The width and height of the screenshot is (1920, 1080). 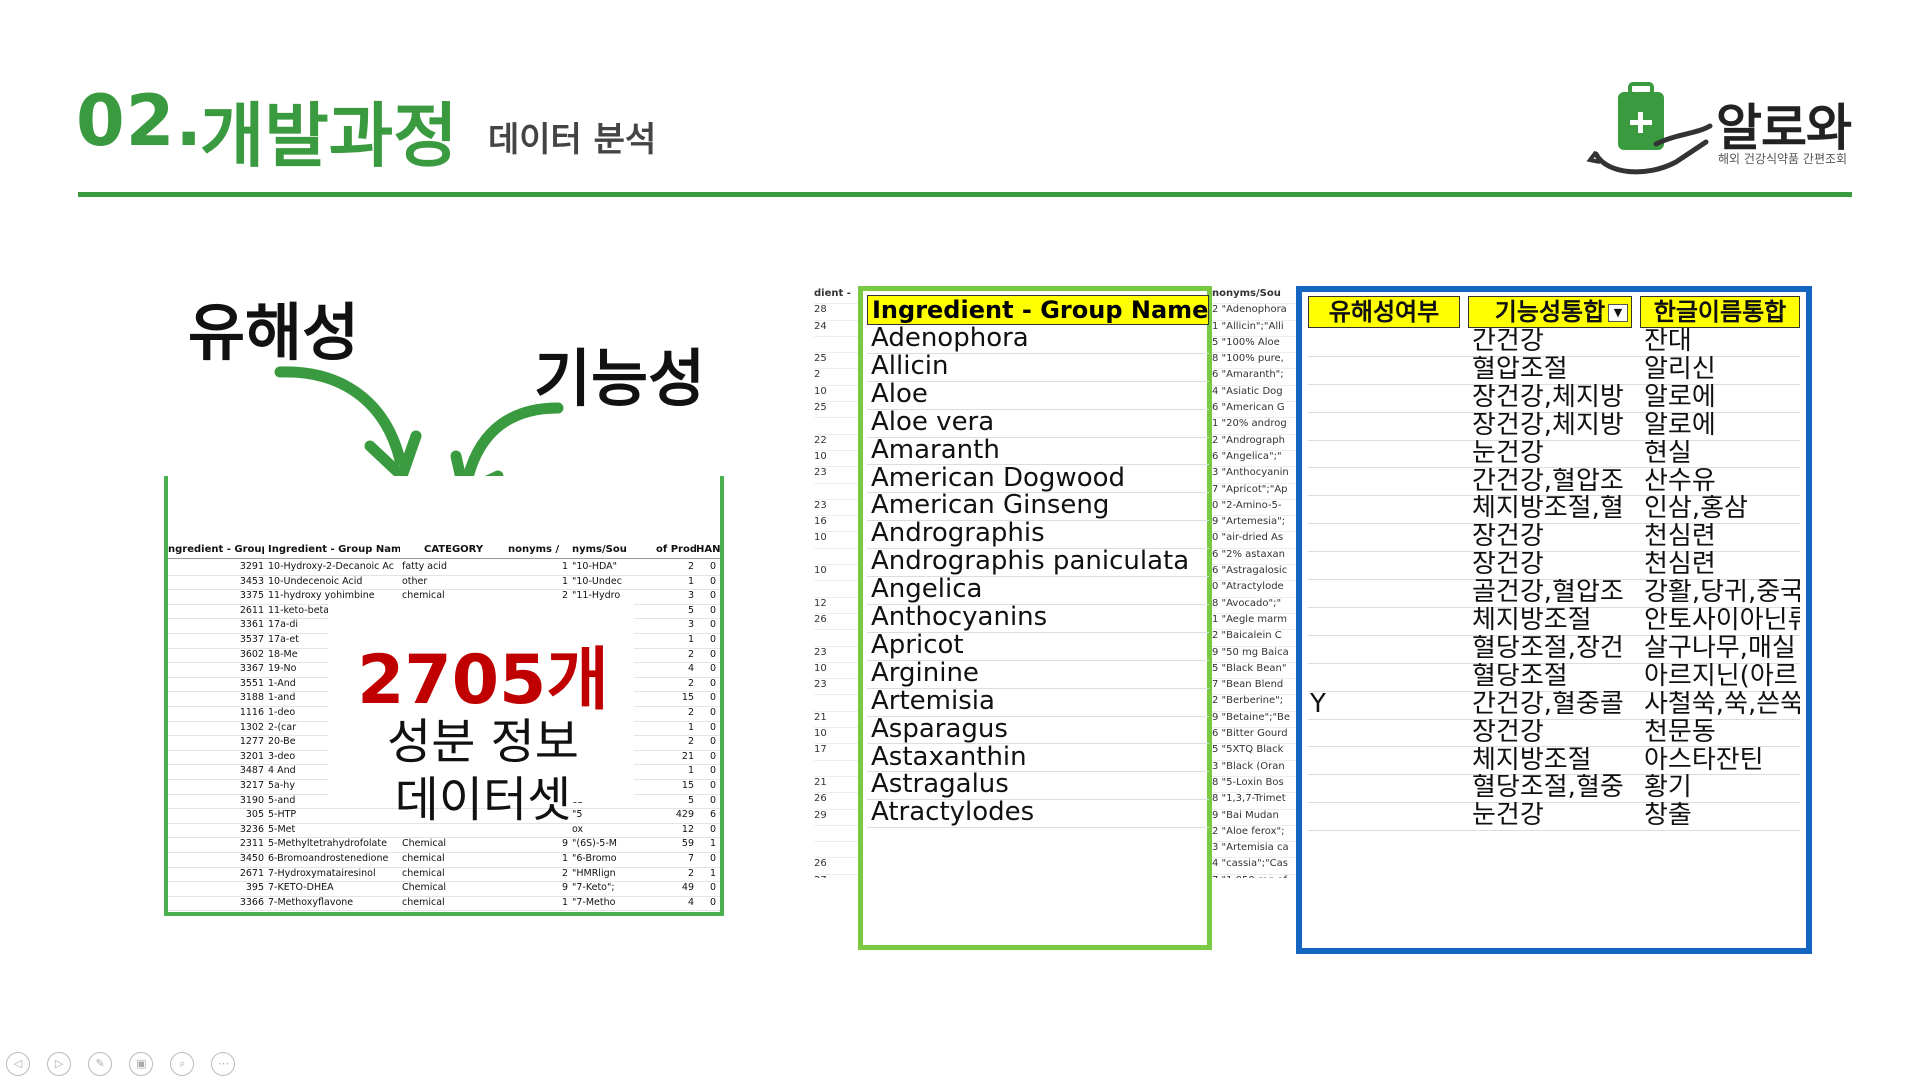 What do you see at coordinates (1548, 397) in the screenshot?
I see `function-cell: 장건강,체지방` at bounding box center [1548, 397].